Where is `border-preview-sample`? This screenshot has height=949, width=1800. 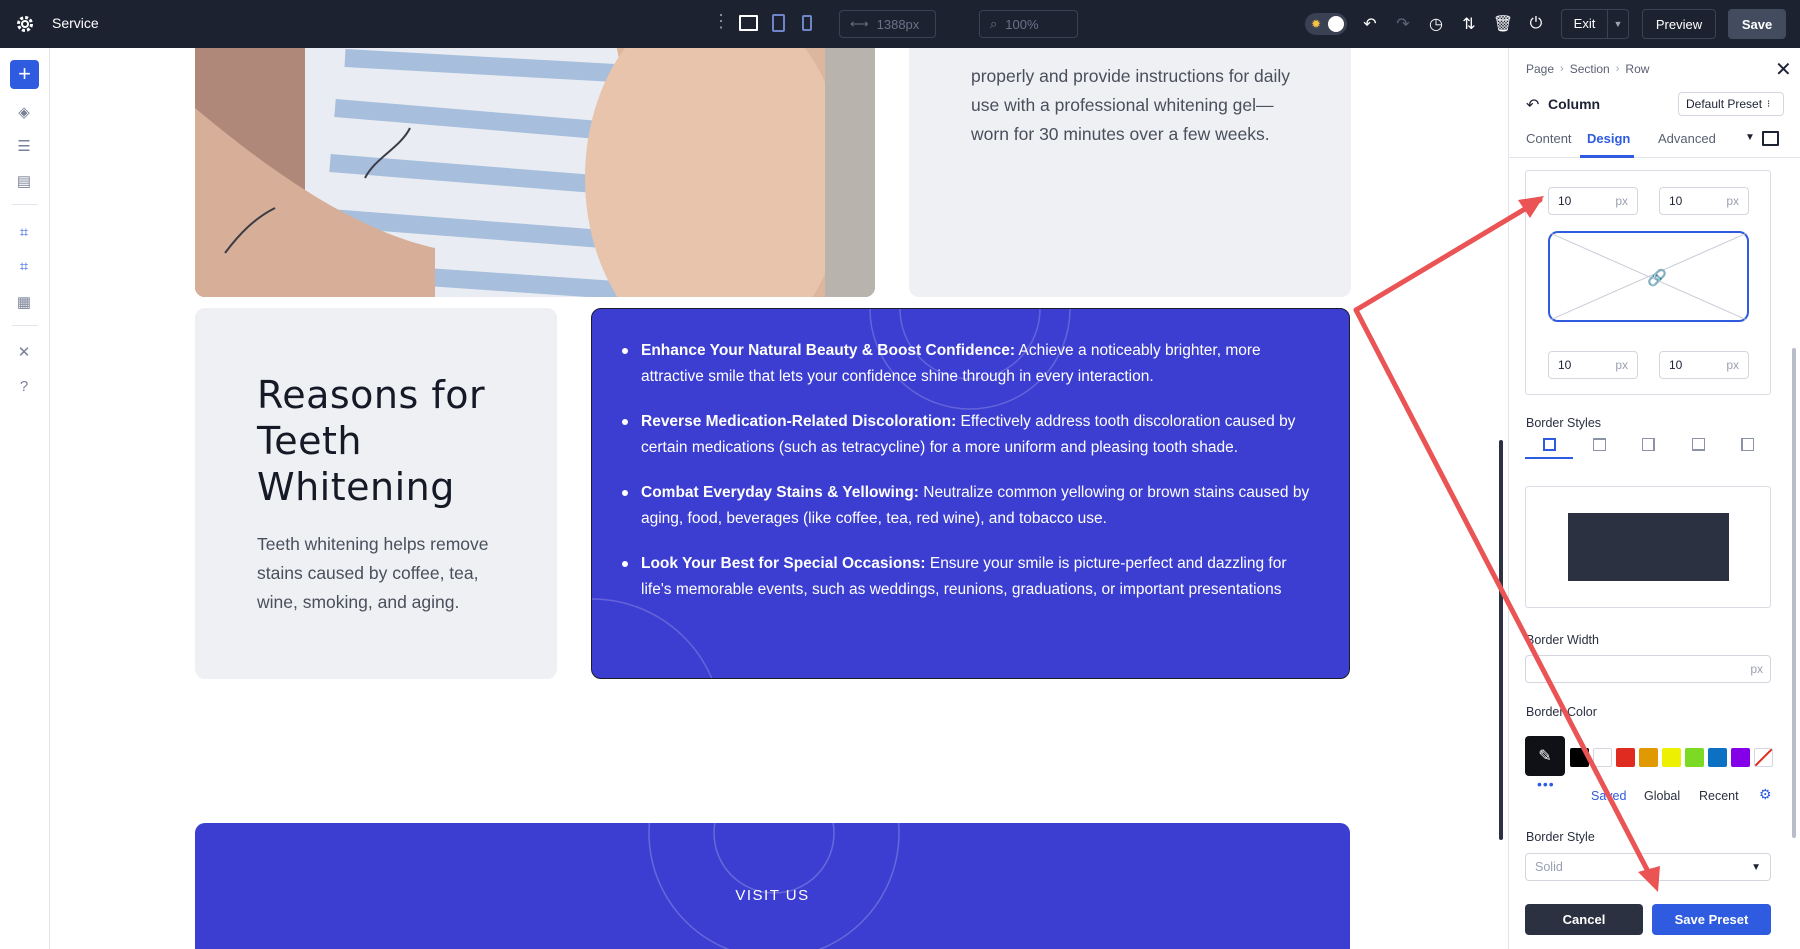 border-preview-sample is located at coordinates (1648, 547).